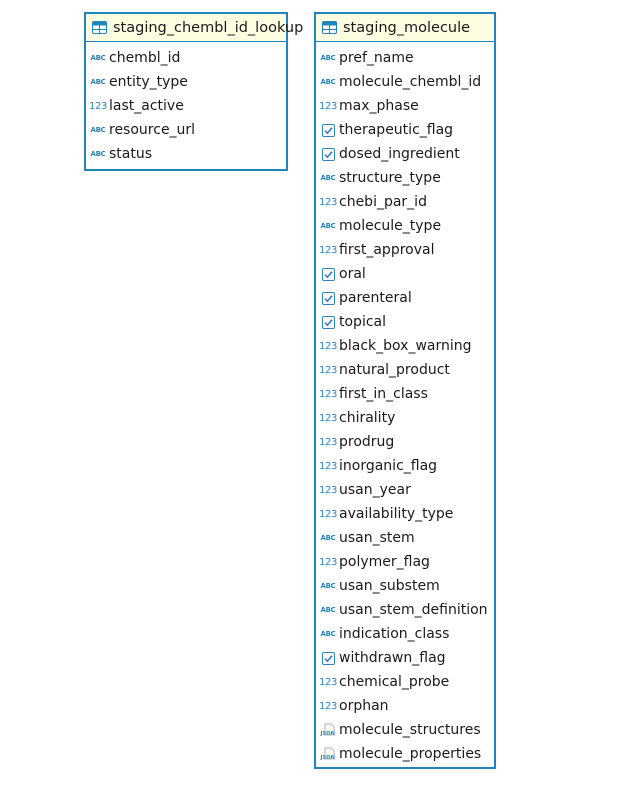 The height and width of the screenshot is (794, 641). Describe the element at coordinates (379, 106) in the screenshot. I see `column-name: max_phase` at that location.